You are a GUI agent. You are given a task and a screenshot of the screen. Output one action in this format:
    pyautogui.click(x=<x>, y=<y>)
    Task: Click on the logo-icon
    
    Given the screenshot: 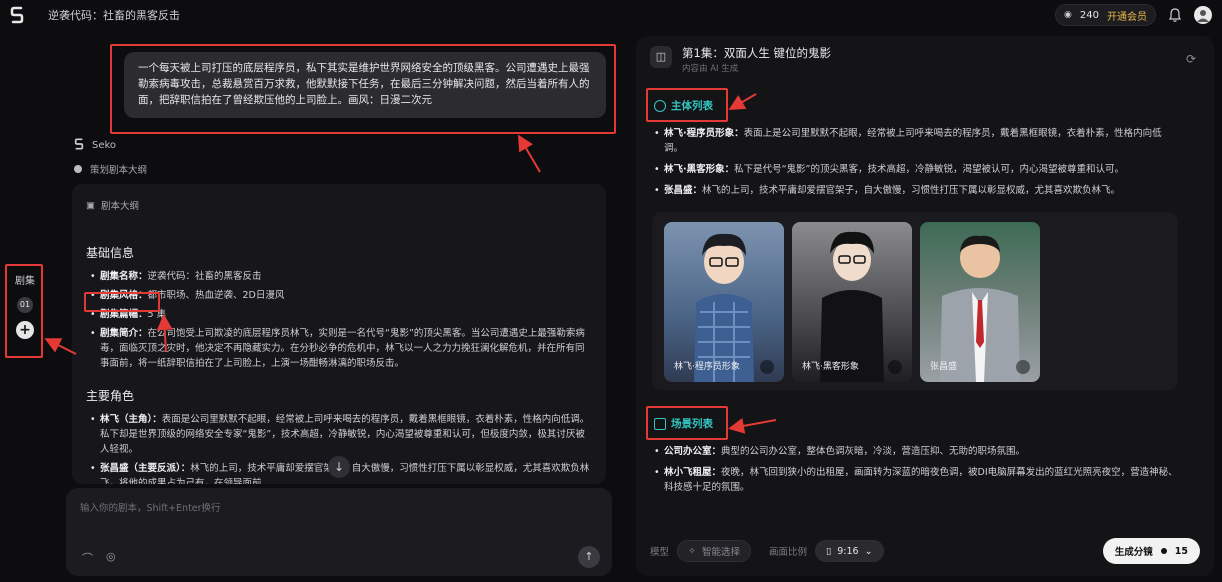 What is the action you would take?
    pyautogui.click(x=18, y=15)
    